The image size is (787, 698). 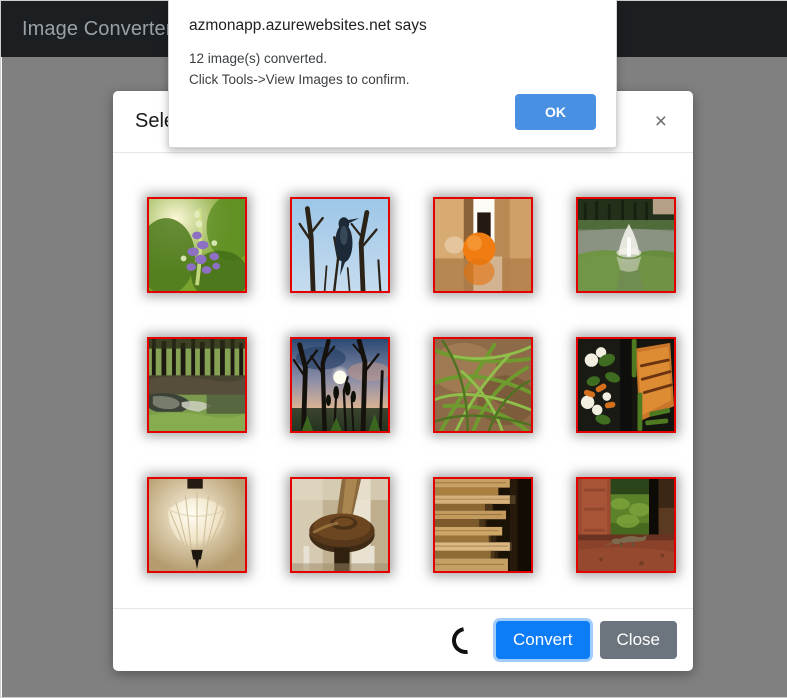 I want to click on convert-button: Convert, so click(x=543, y=640).